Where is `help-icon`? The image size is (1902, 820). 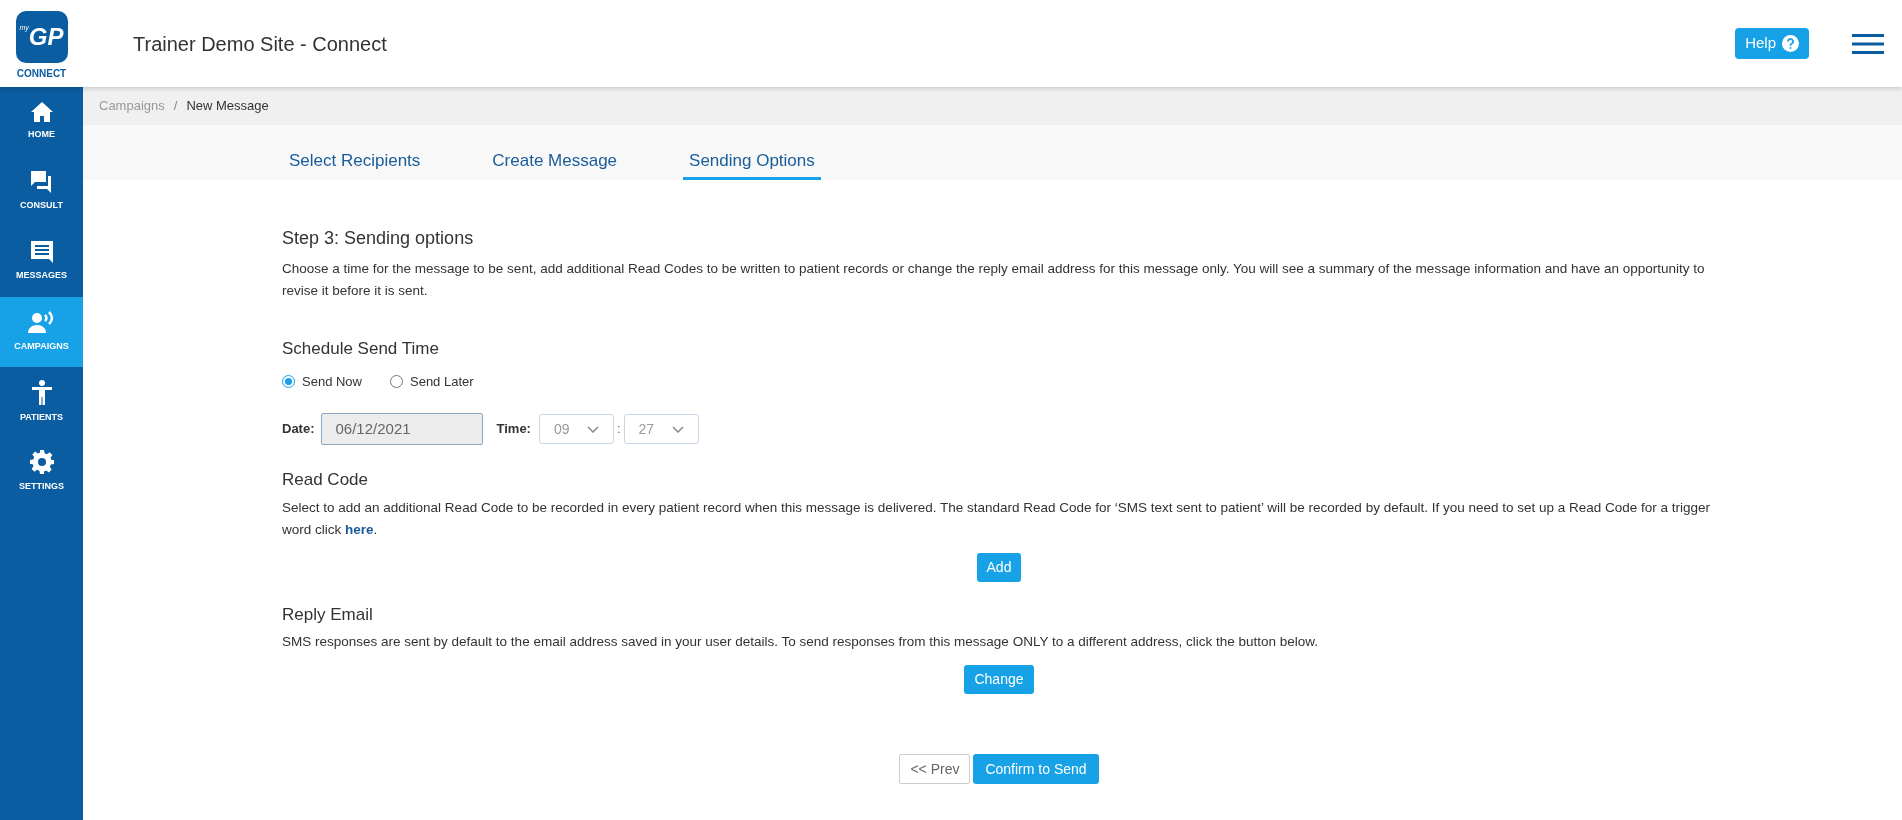 help-icon is located at coordinates (1790, 43).